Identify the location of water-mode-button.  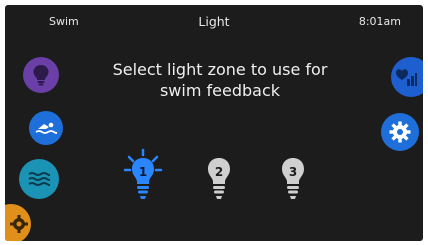
(39, 179).